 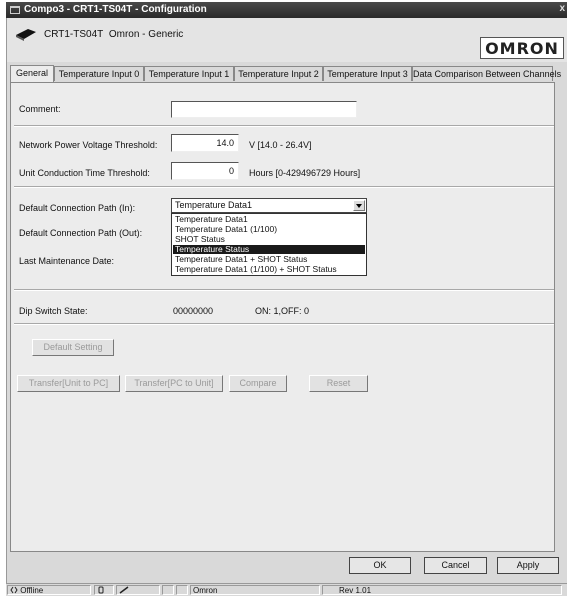 I want to click on voltage-threshold-label: Network Power Voltage Threshold:, so click(x=88, y=145).